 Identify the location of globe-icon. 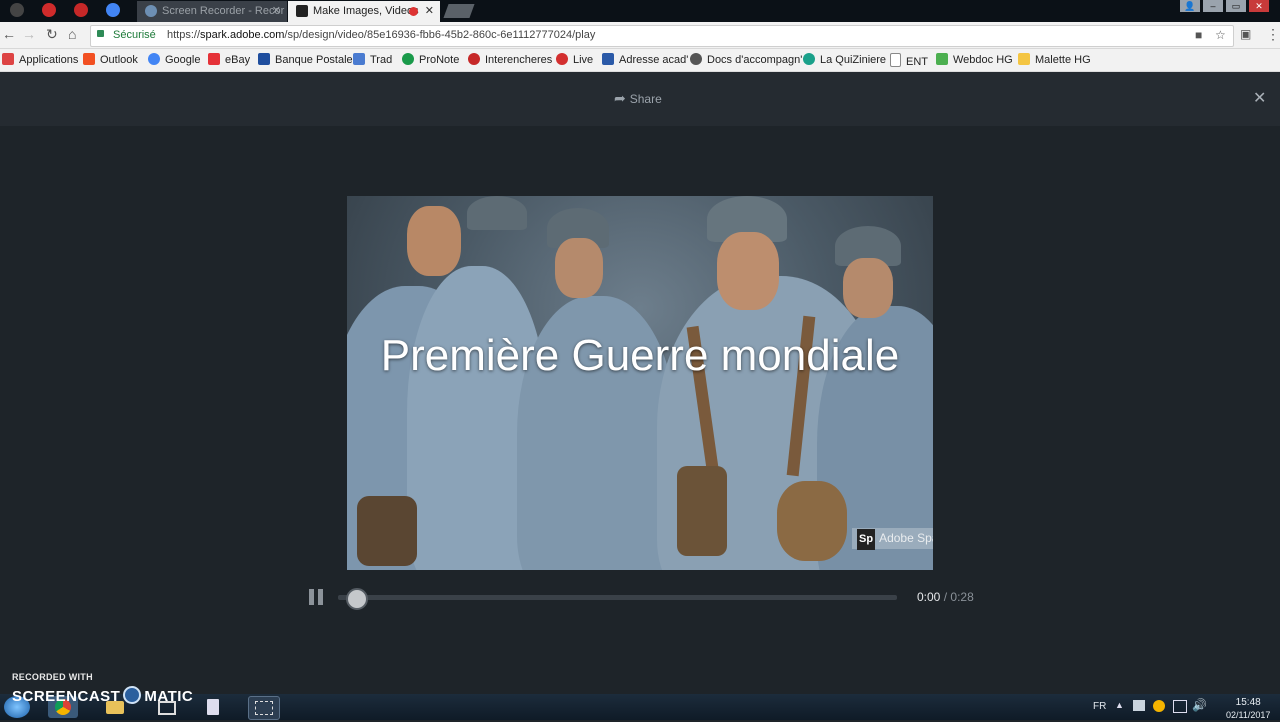
(151, 11).